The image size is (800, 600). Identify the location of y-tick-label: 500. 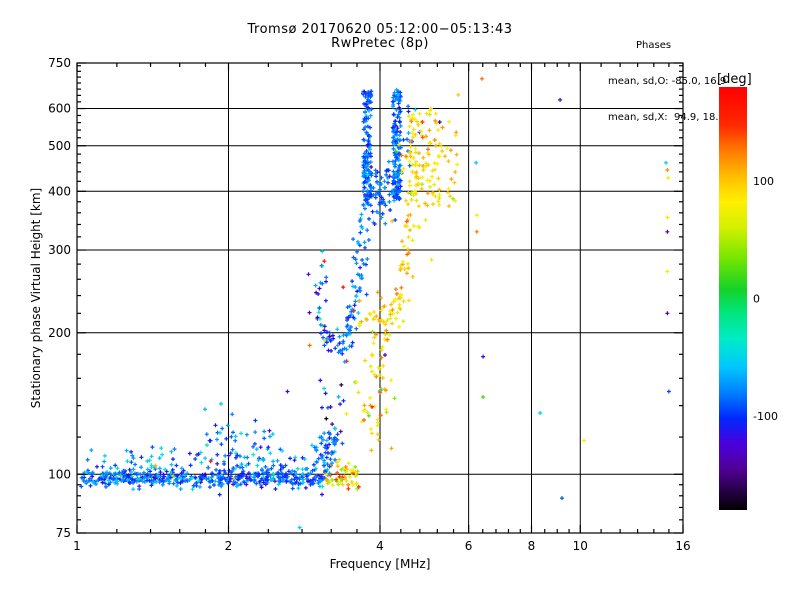
(59, 146).